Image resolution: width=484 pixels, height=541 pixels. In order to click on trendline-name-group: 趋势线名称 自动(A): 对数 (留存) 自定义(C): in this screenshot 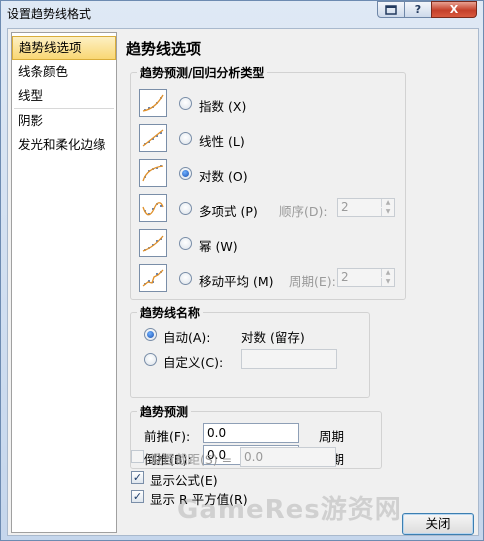, I will do `click(250, 351)`.